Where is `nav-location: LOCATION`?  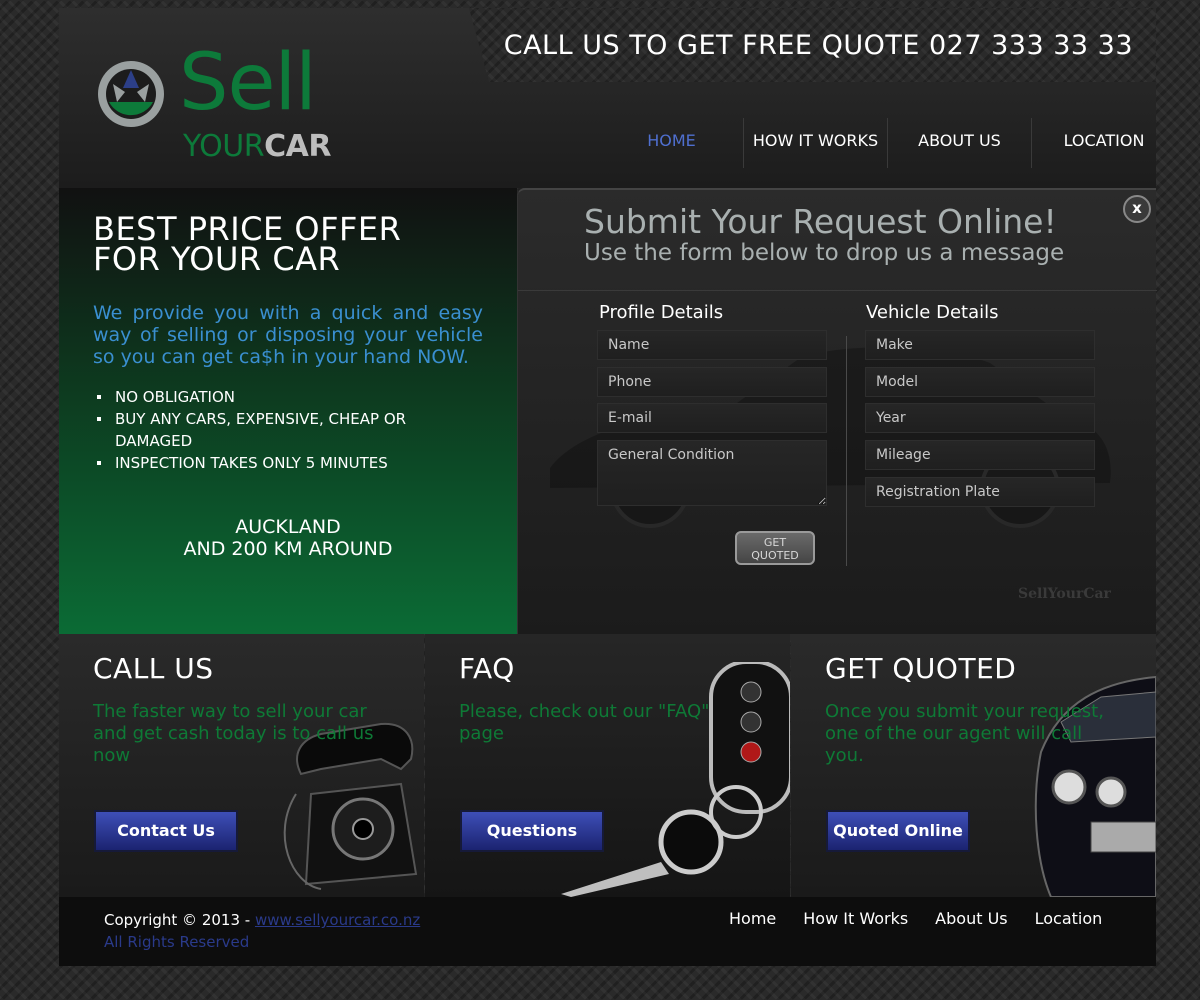 nav-location: LOCATION is located at coordinates (1104, 143).